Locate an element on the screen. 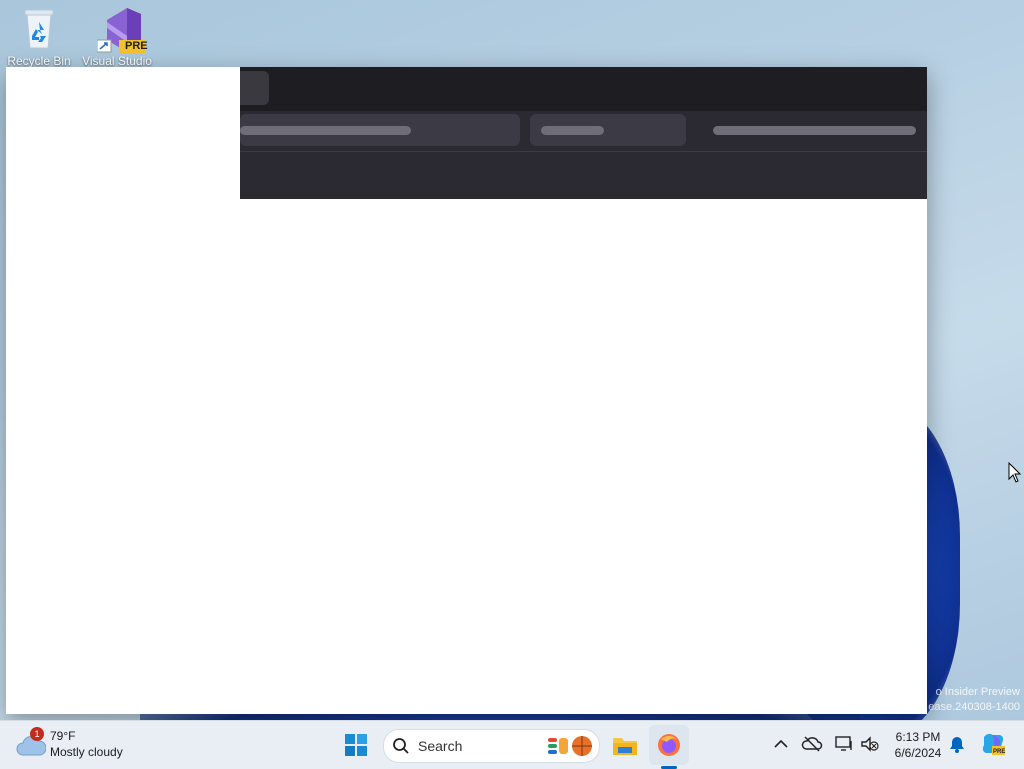 The width and height of the screenshot is (1024, 769). browser-tab is located at coordinates (254, 88).